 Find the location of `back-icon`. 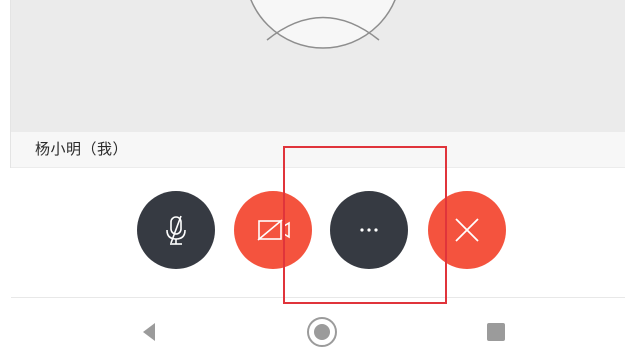

back-icon is located at coordinates (149, 332).